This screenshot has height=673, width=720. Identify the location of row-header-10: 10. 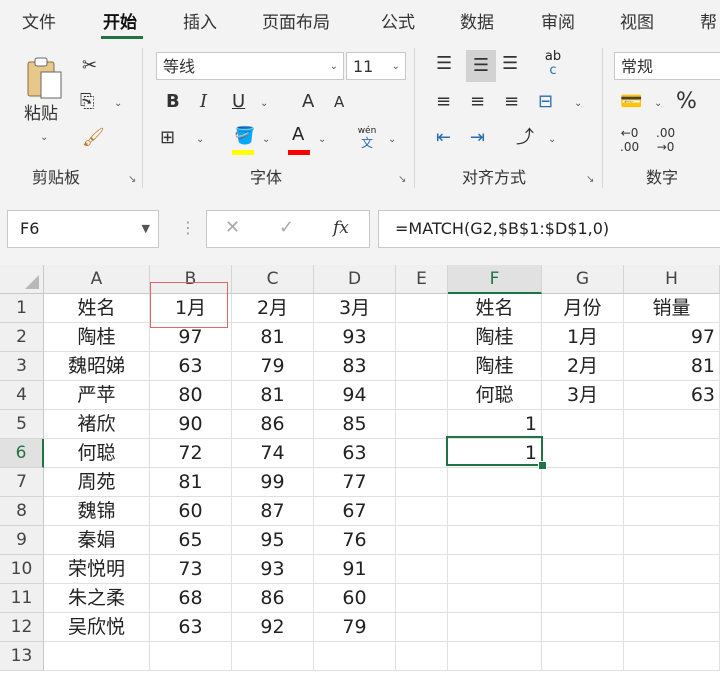
(22, 569).